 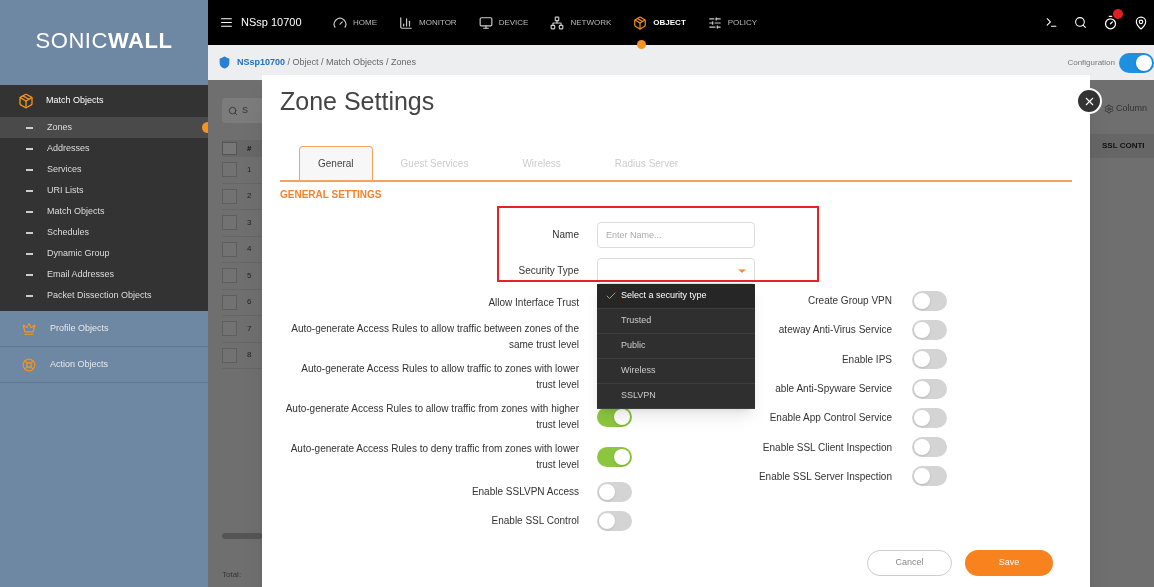 What do you see at coordinates (249, 302) in the screenshot?
I see `table-cell: 6` at bounding box center [249, 302].